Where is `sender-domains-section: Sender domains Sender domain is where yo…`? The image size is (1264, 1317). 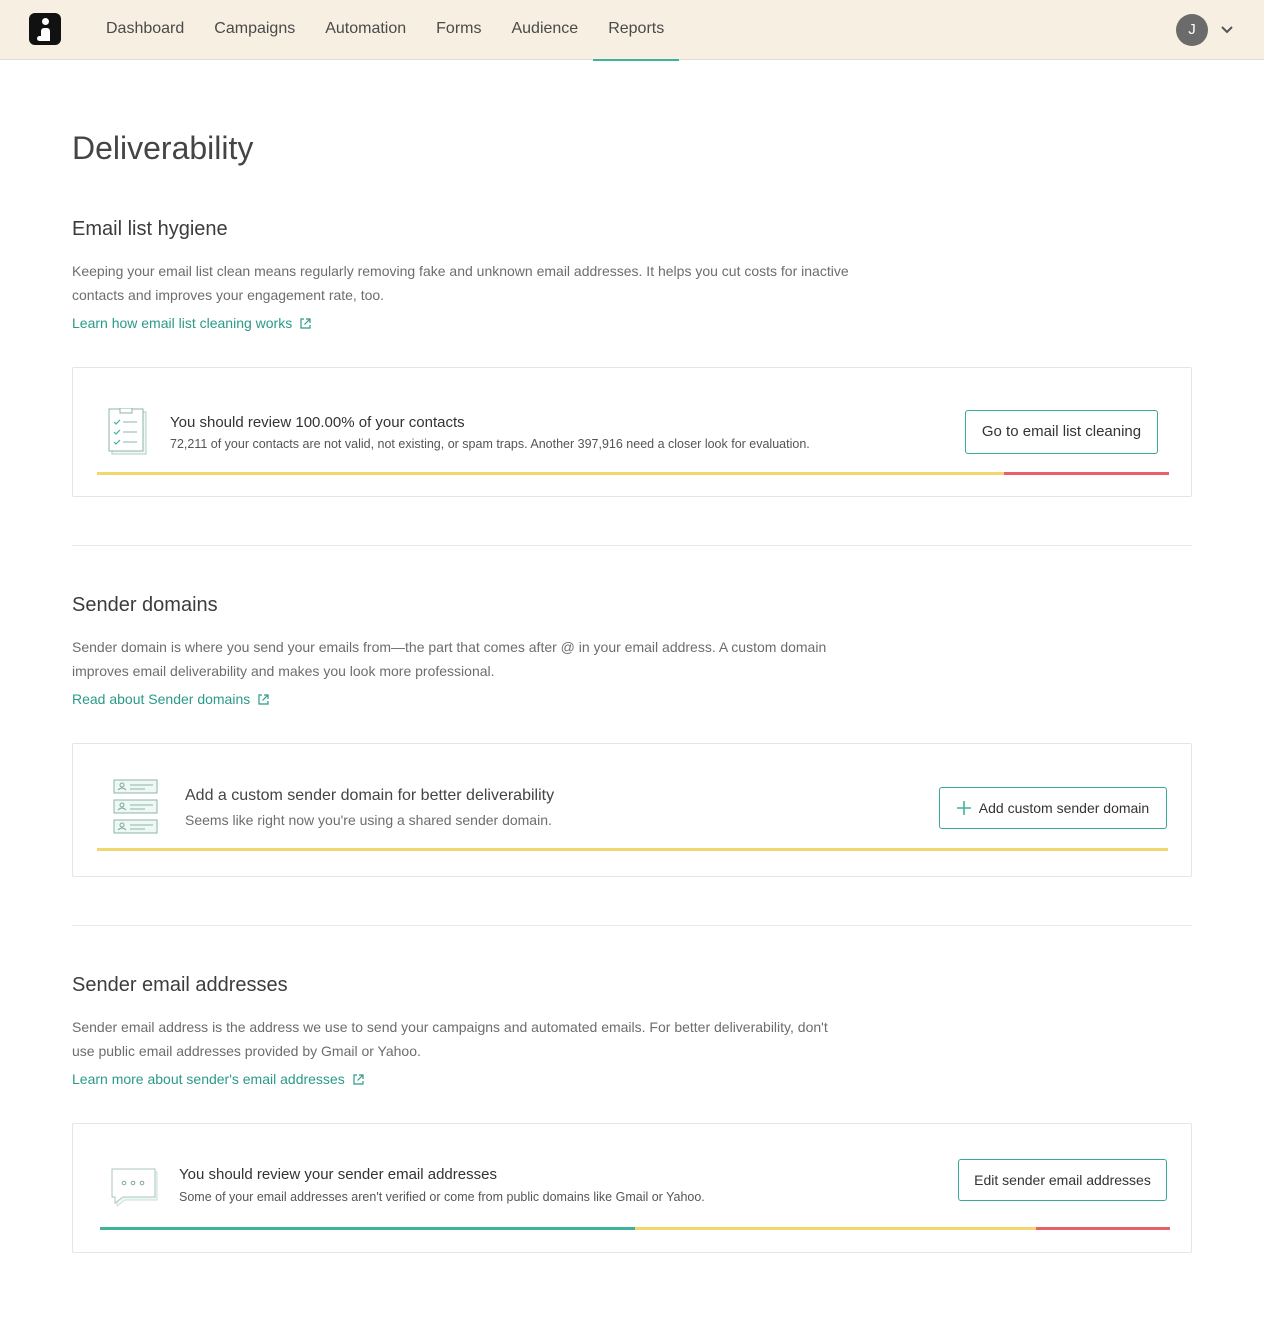 sender-domains-section: Sender domains Sender domain is where yo… is located at coordinates (632, 651).